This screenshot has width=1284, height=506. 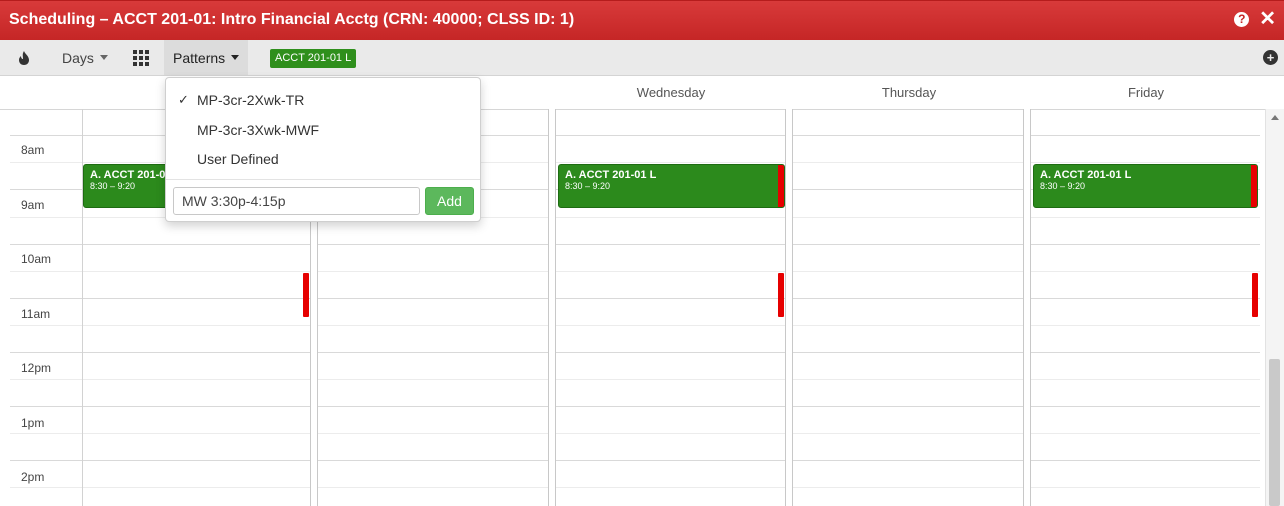 I want to click on day-header-friday: Friday, so click(x=1146, y=92).